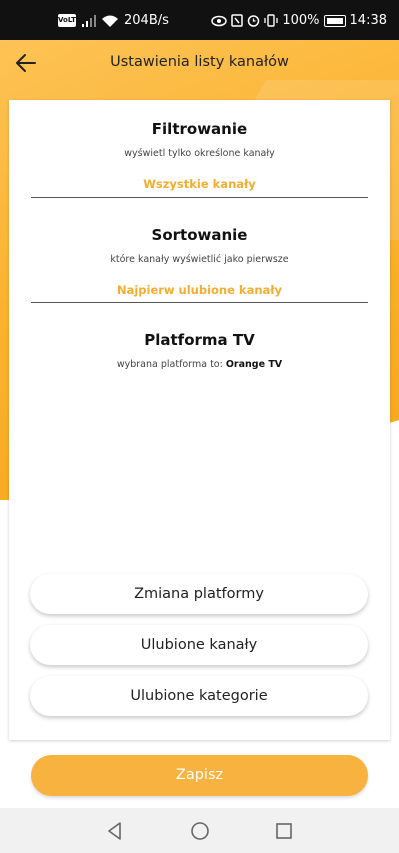 The width and height of the screenshot is (399, 853). Describe the element at coordinates (199, 302) in the screenshot. I see `sorting-underline` at that location.